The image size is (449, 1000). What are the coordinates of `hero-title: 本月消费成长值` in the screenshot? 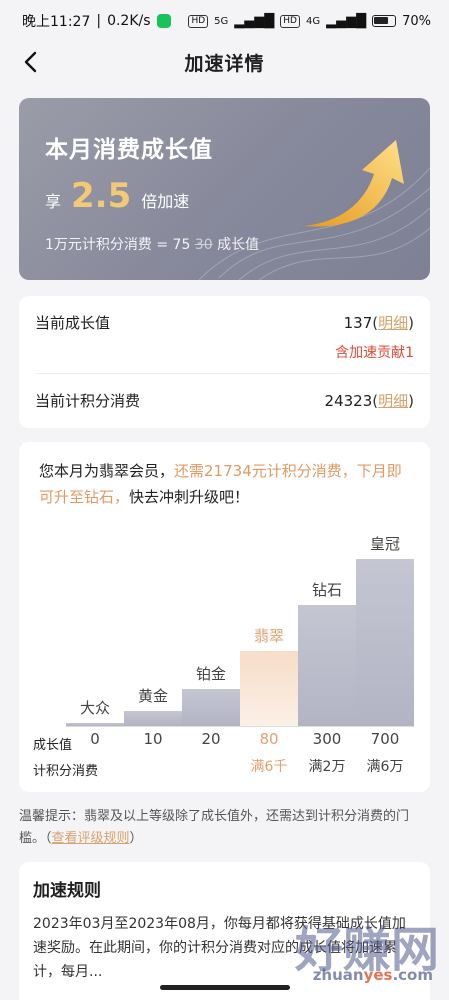 It's located at (129, 150).